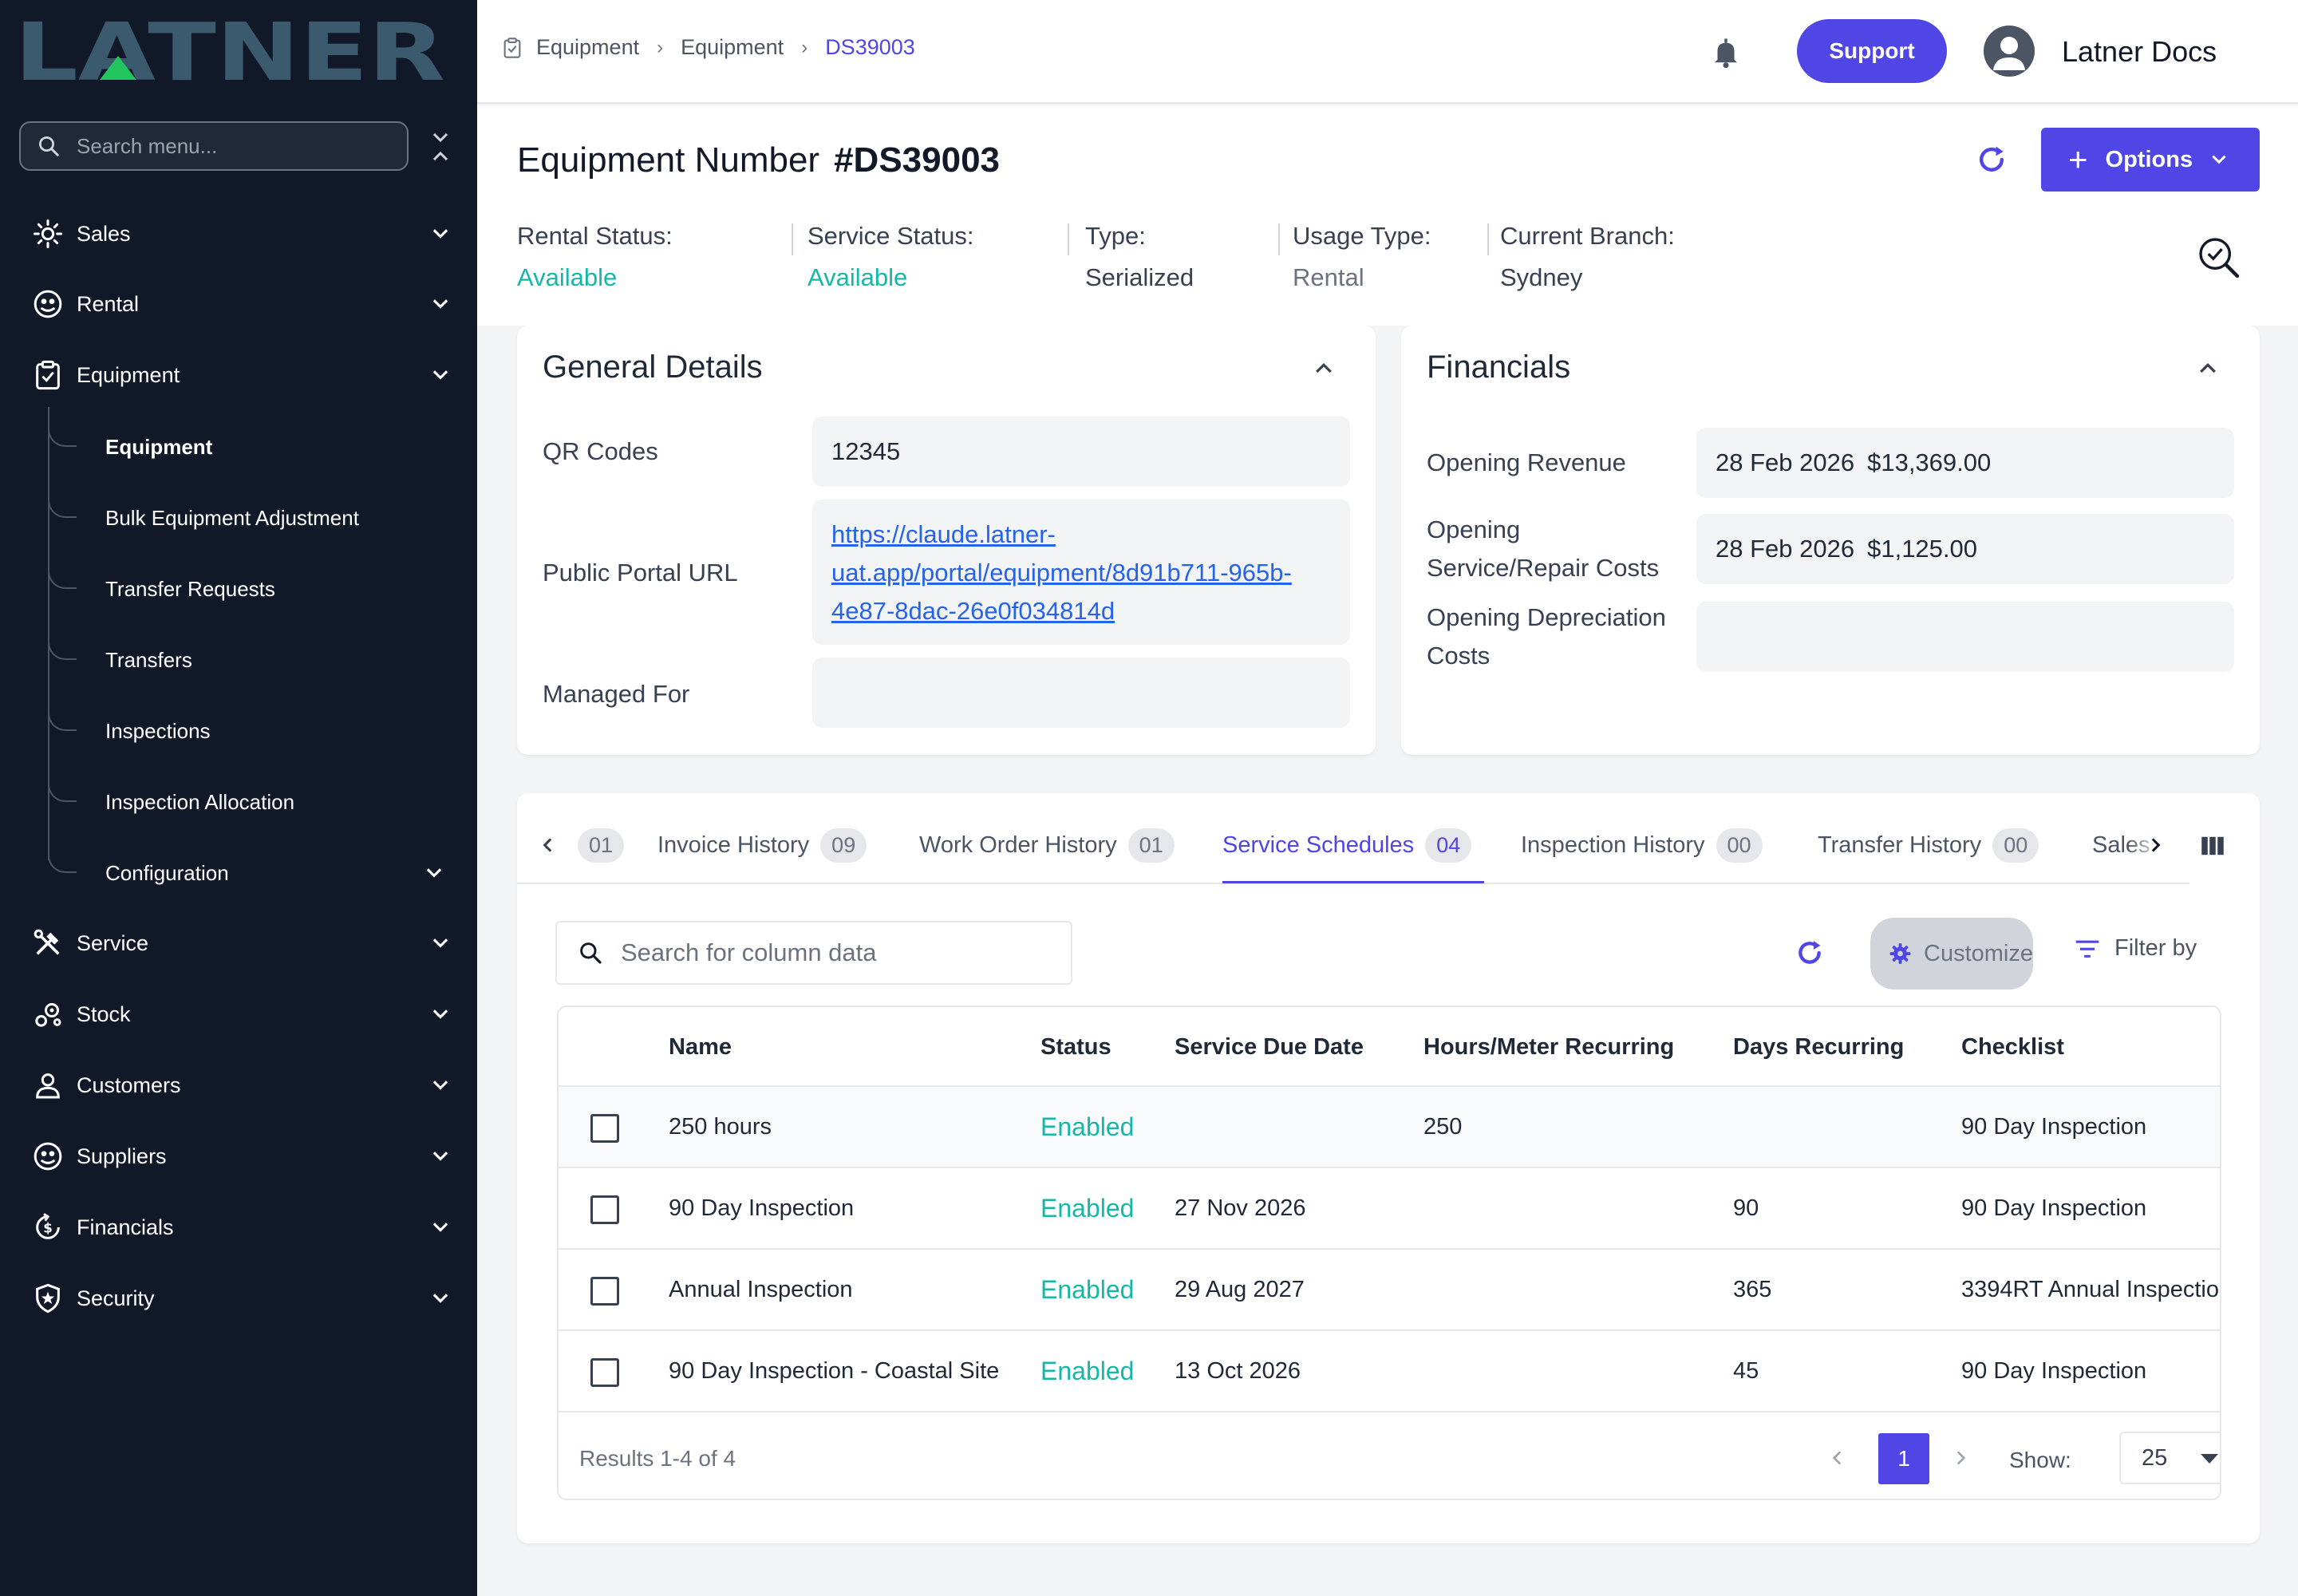 This screenshot has width=2298, height=1596. Describe the element at coordinates (239, 304) in the screenshot. I see `sidebar-item-rental: Rental` at that location.